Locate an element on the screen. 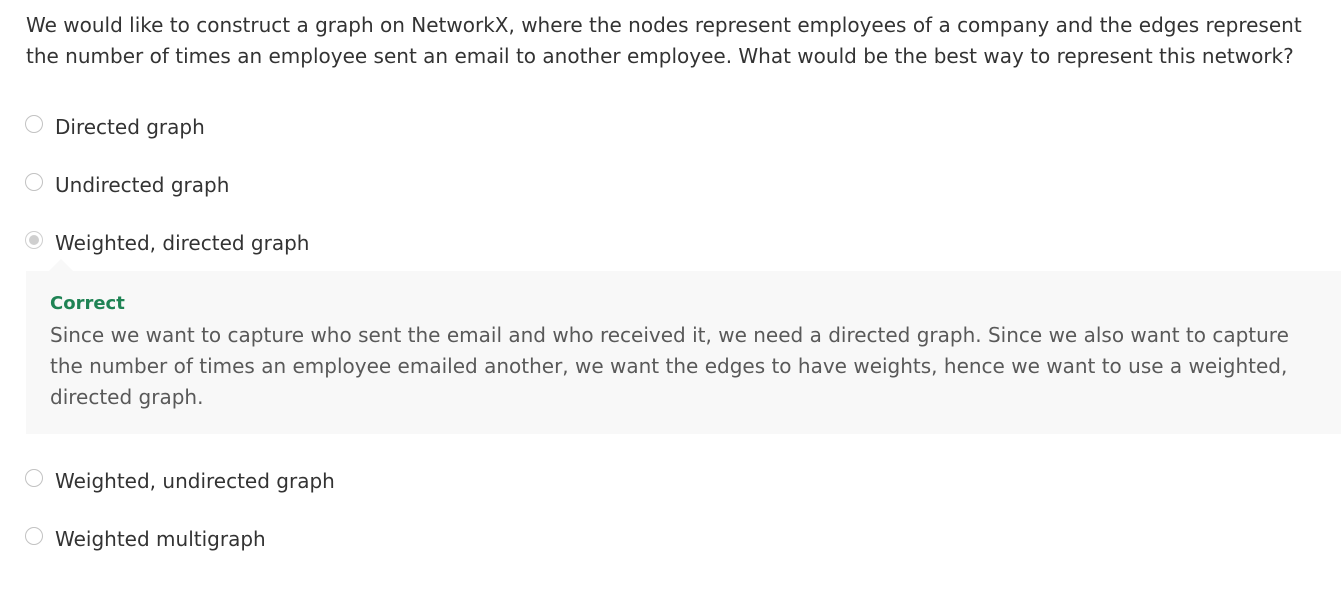 Image resolution: width=1341 pixels, height=612 pixels. option-directed-graph: Directed graph is located at coordinates (115, 127).